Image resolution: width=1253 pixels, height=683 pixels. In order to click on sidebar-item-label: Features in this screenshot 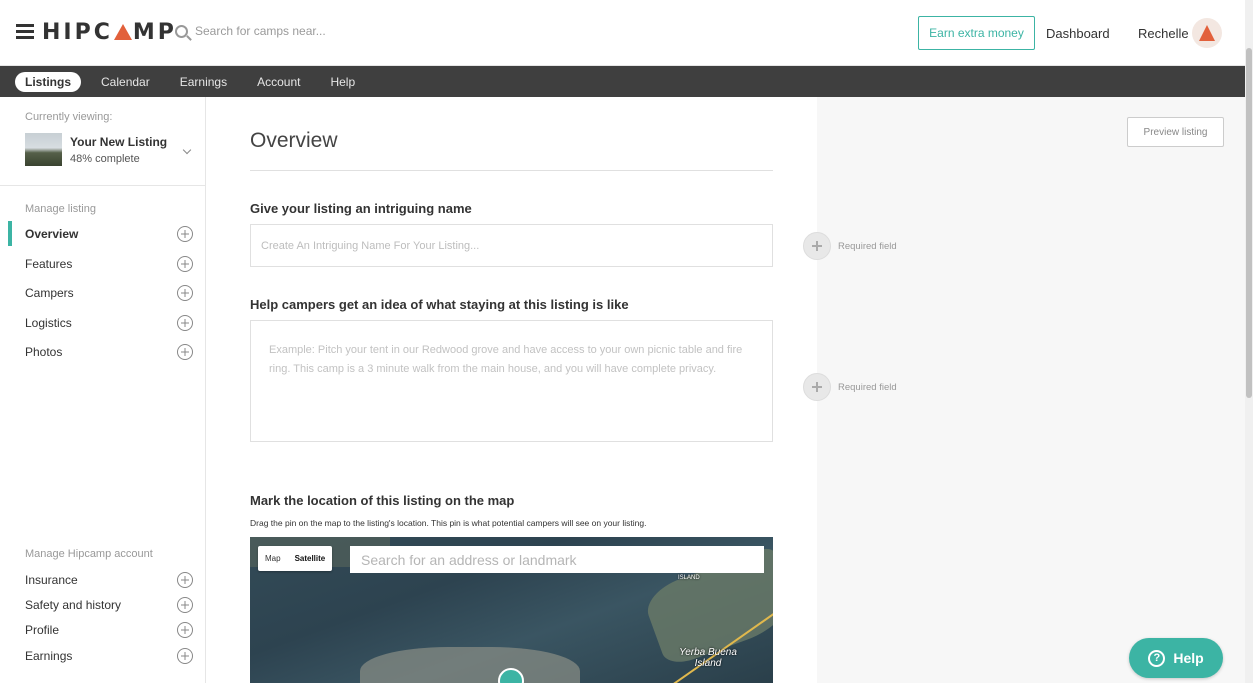, I will do `click(49, 264)`.